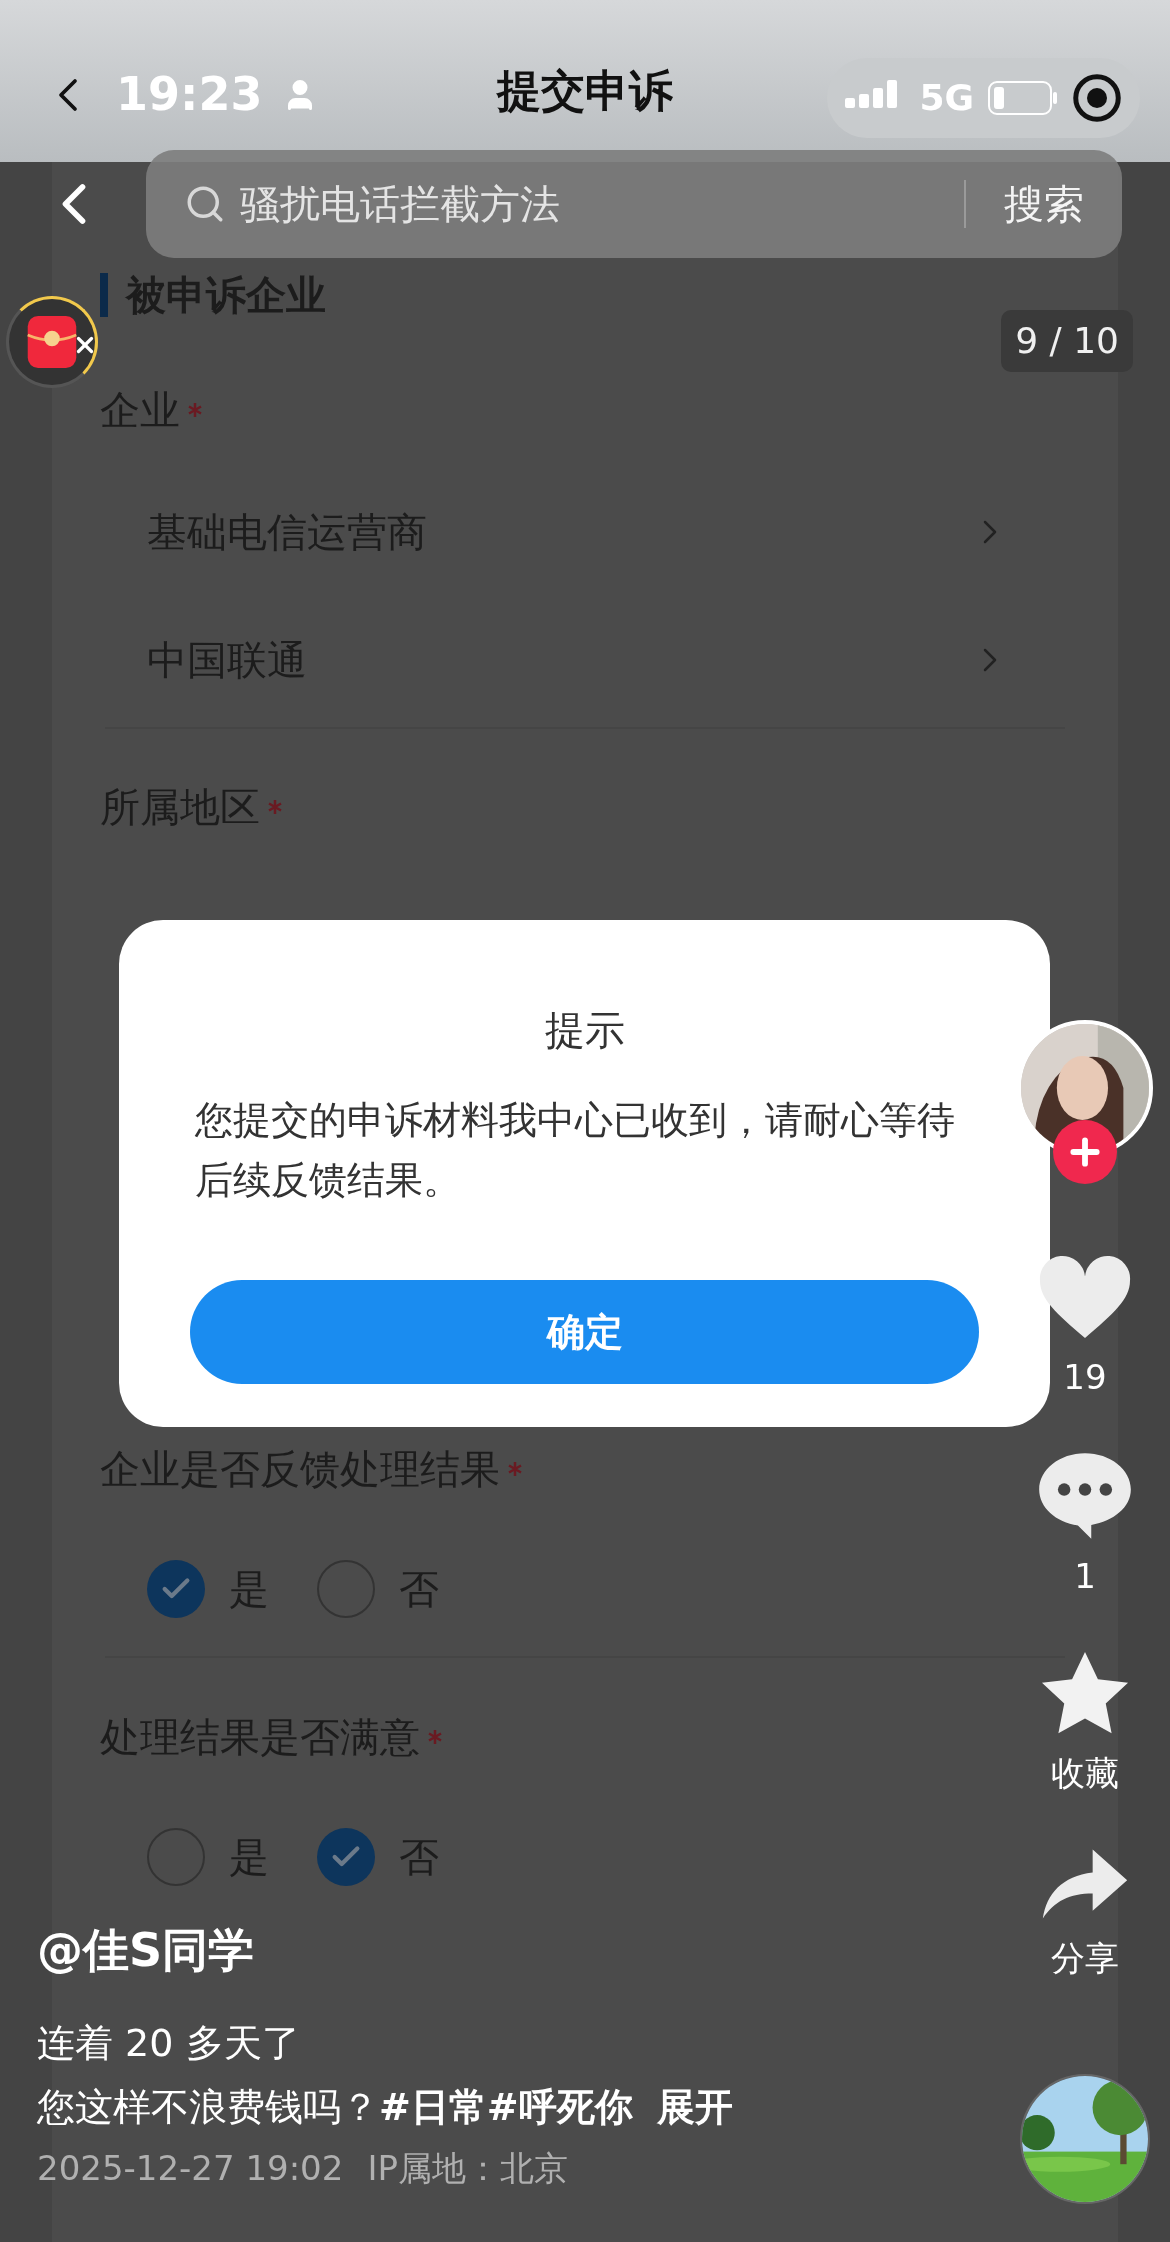 This screenshot has height=2242, width=1170. I want to click on post-date: 2025-12-27 19:02, so click(190, 2168).